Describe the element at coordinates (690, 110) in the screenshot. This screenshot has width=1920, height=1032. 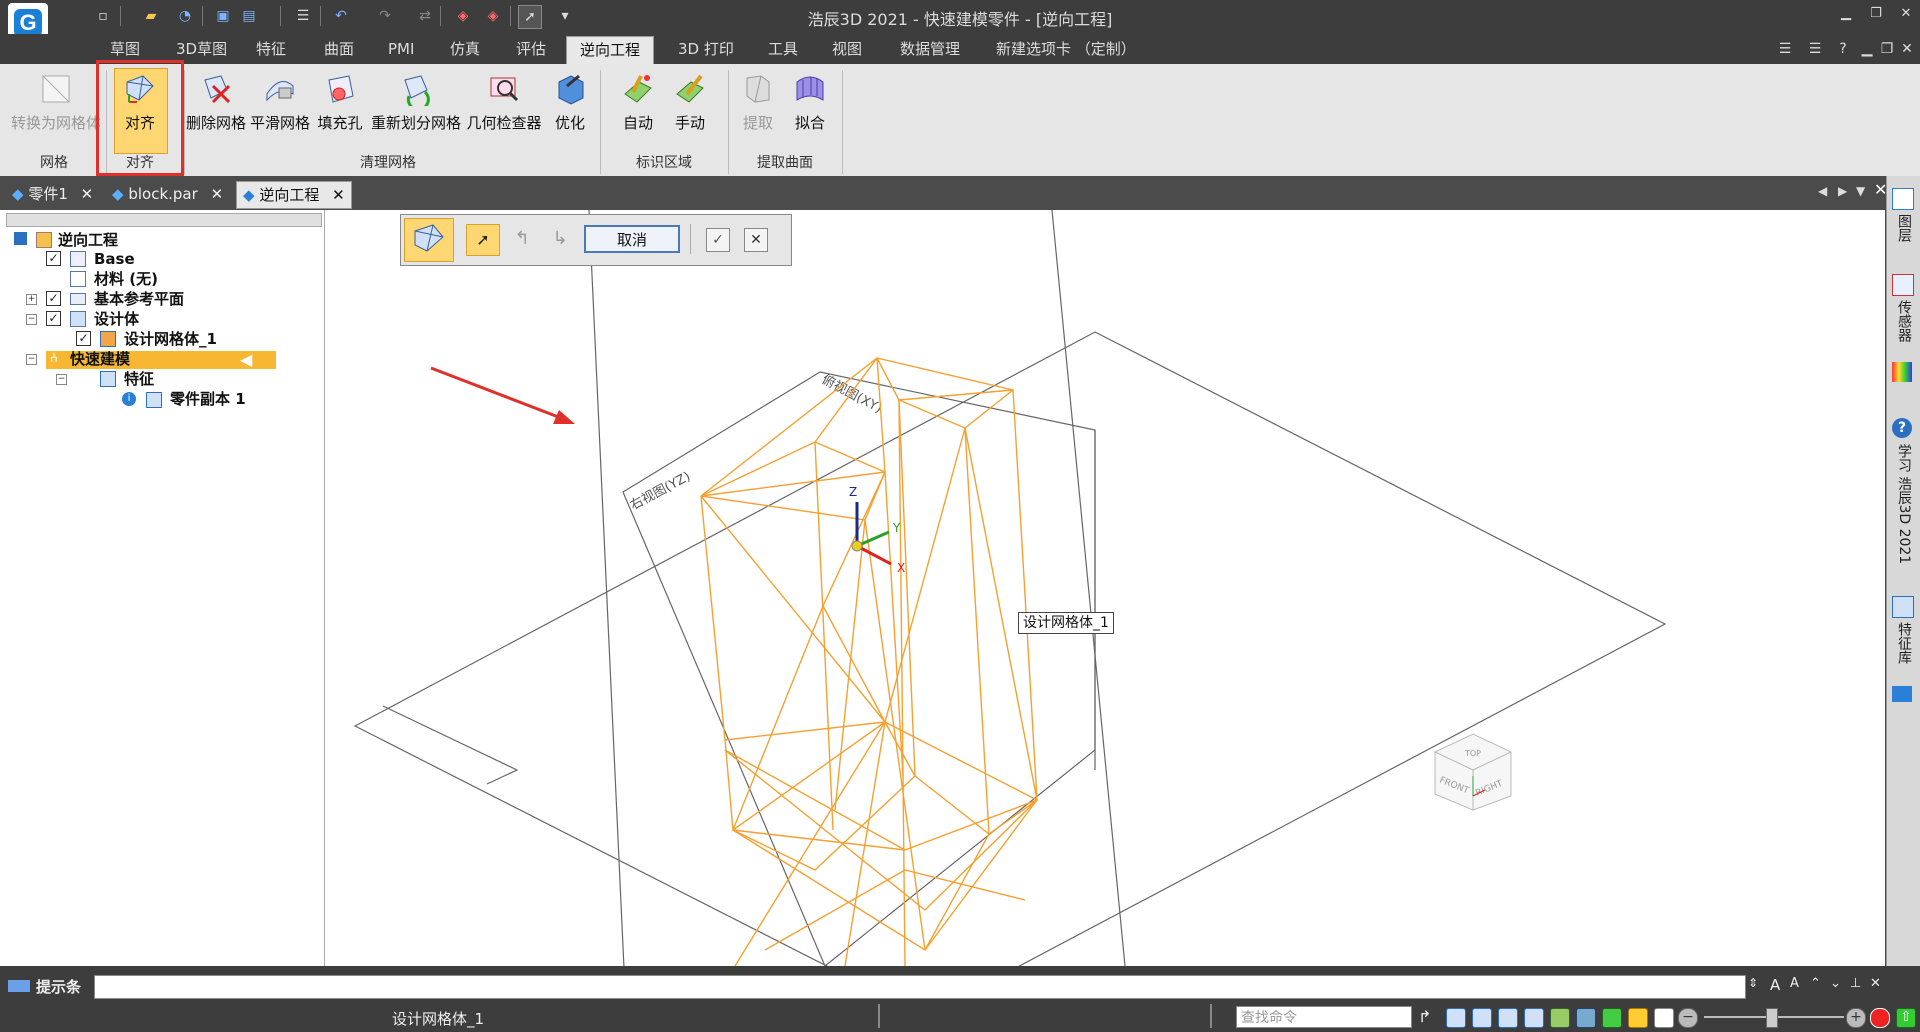
I see `manual-mark-button: 手动` at that location.